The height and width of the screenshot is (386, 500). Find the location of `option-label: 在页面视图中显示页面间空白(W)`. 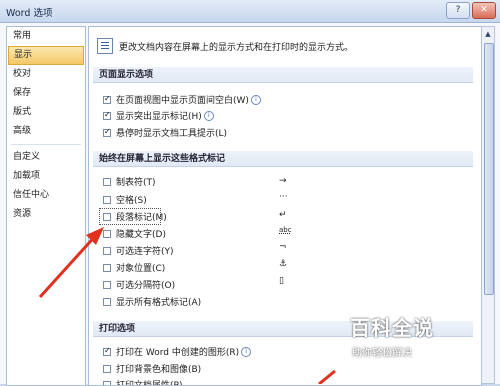

option-label: 在页面视图中显示页面间空白(W) is located at coordinates (182, 99).